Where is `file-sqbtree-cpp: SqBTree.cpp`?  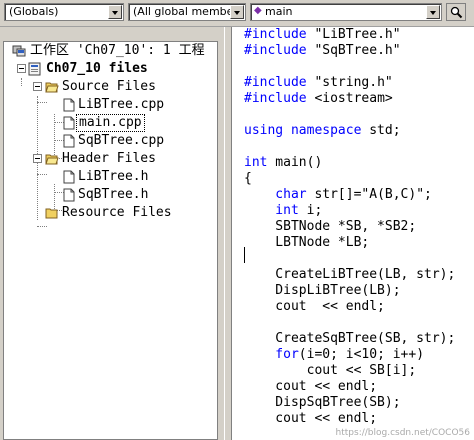 file-sqbtree-cpp: SqBTree.cpp is located at coordinates (110, 141).